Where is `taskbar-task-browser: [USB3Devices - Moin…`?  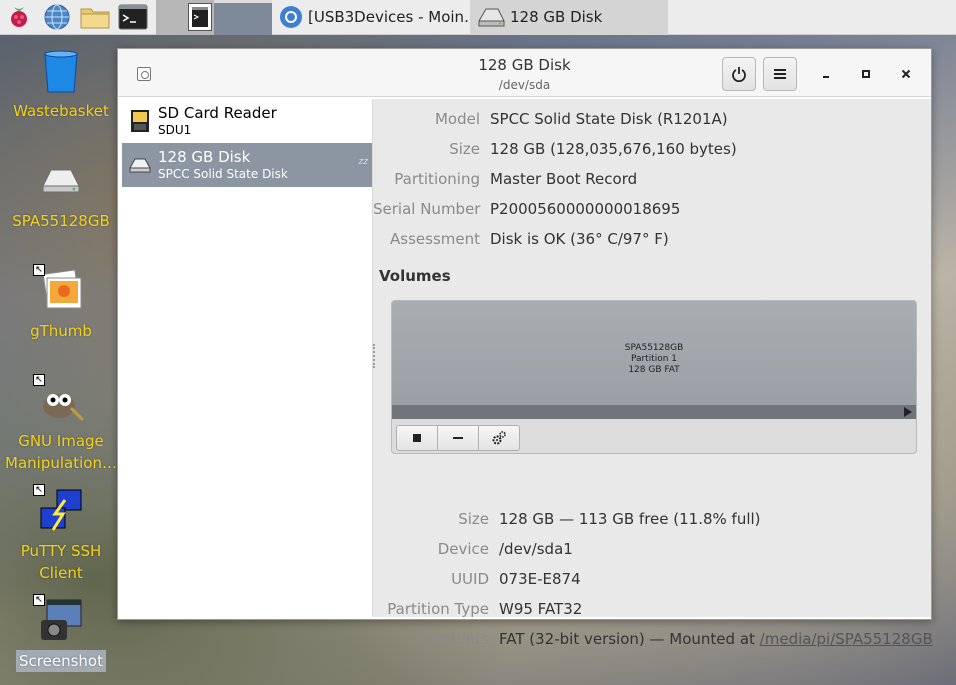 taskbar-task-browser: [USB3Devices - Moin… is located at coordinates (371, 17).